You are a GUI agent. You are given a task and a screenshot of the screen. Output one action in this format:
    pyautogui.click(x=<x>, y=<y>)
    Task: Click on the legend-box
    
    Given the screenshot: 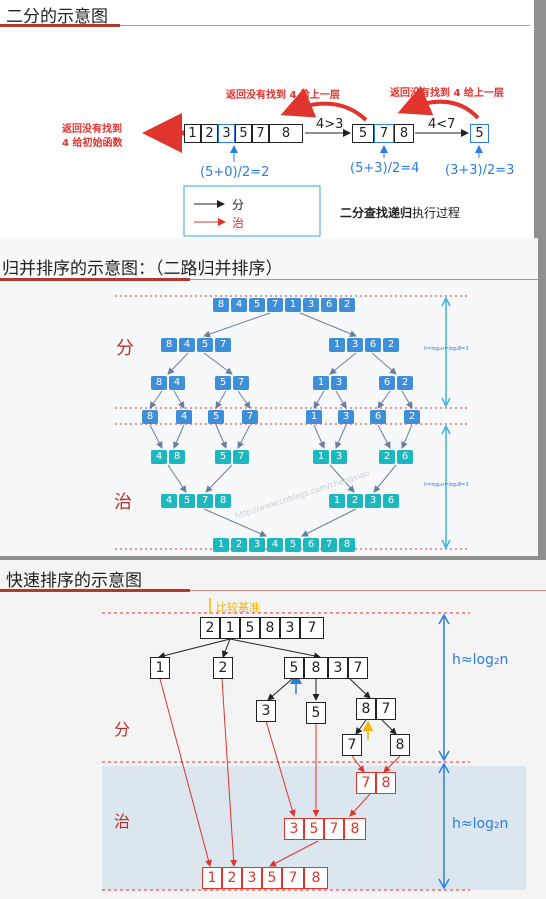 What is the action you would take?
    pyautogui.click(x=252, y=211)
    